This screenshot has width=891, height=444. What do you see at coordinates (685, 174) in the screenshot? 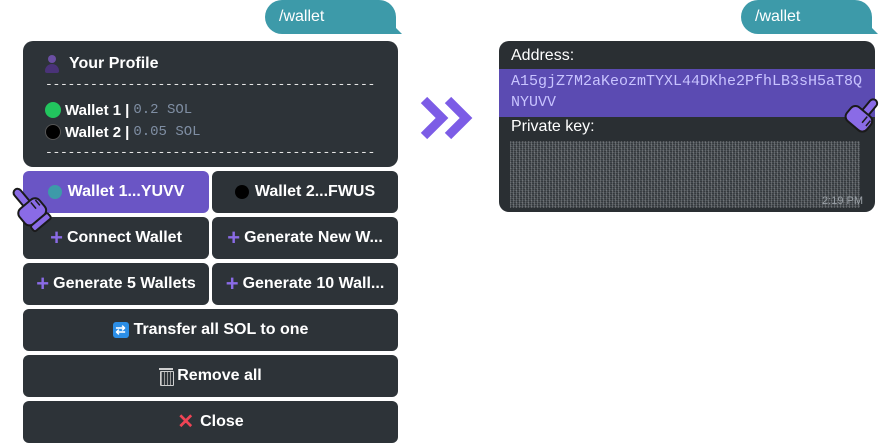
I see `private-key-spoiler` at bounding box center [685, 174].